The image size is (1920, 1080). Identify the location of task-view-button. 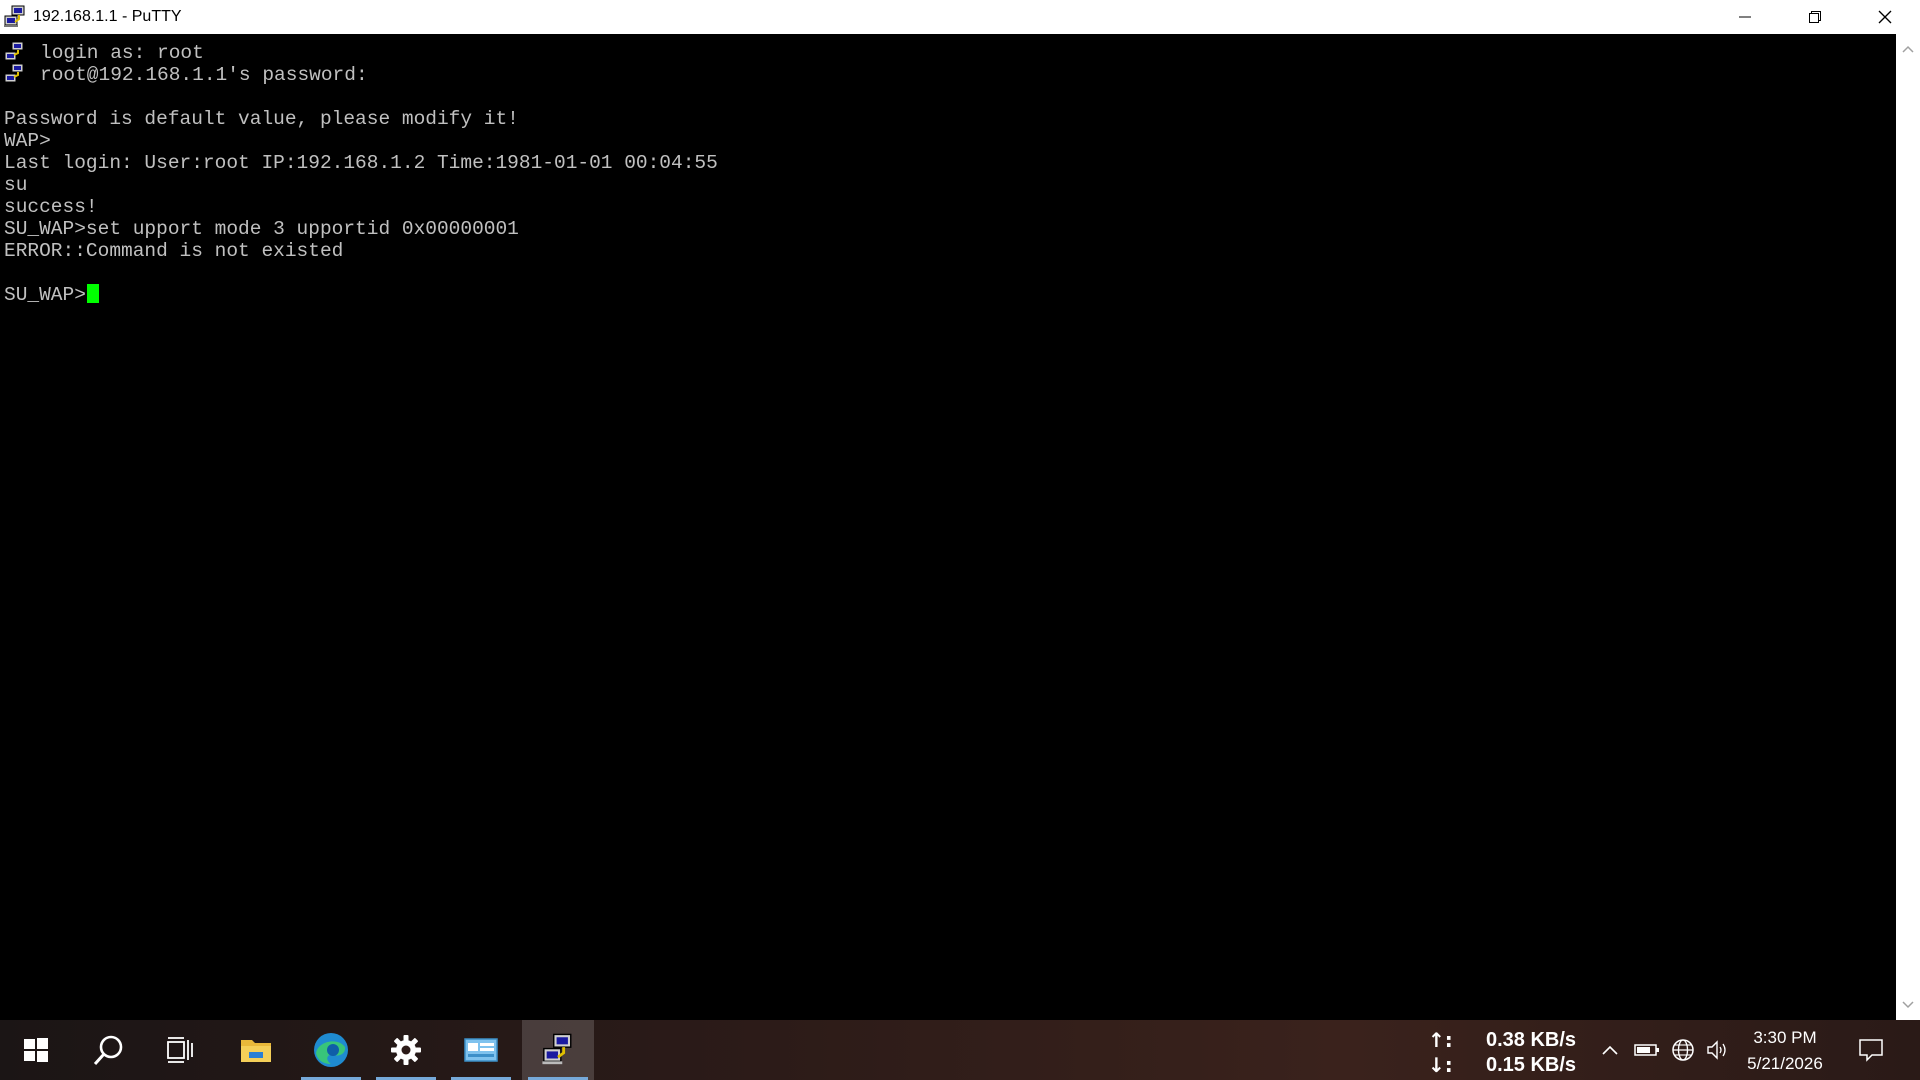
(180, 1050).